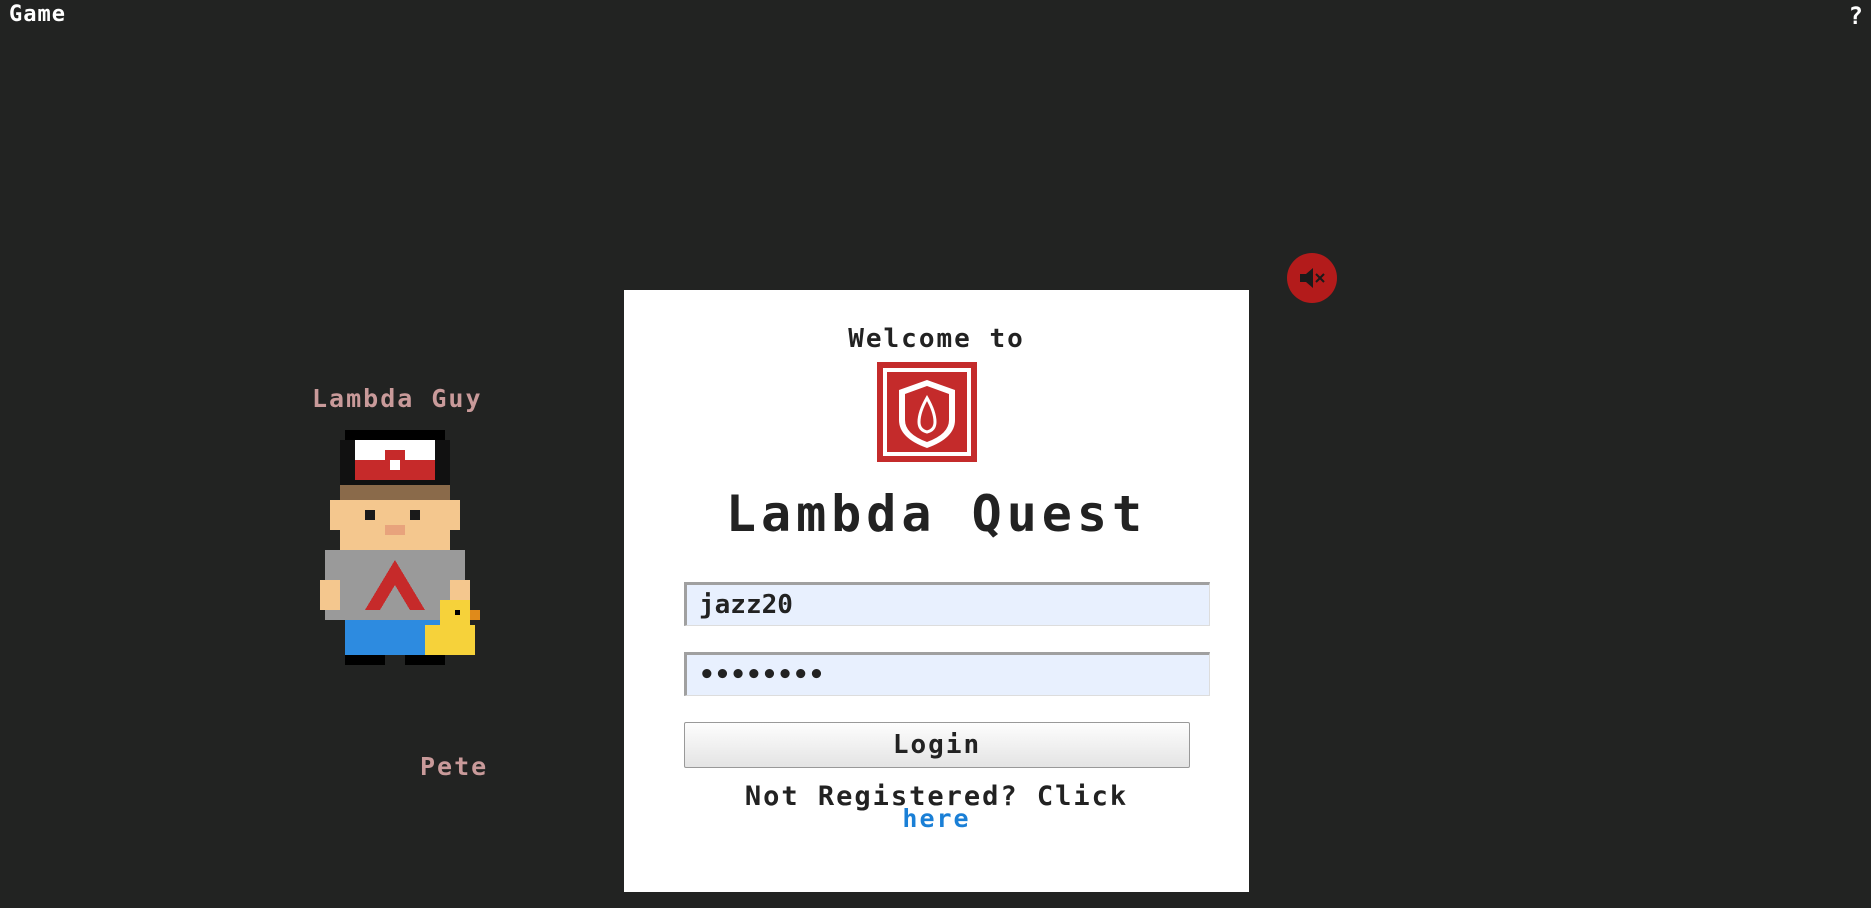 This screenshot has height=908, width=1871. Describe the element at coordinates (936, 339) in the screenshot. I see `welcome-text: Welcome to` at that location.